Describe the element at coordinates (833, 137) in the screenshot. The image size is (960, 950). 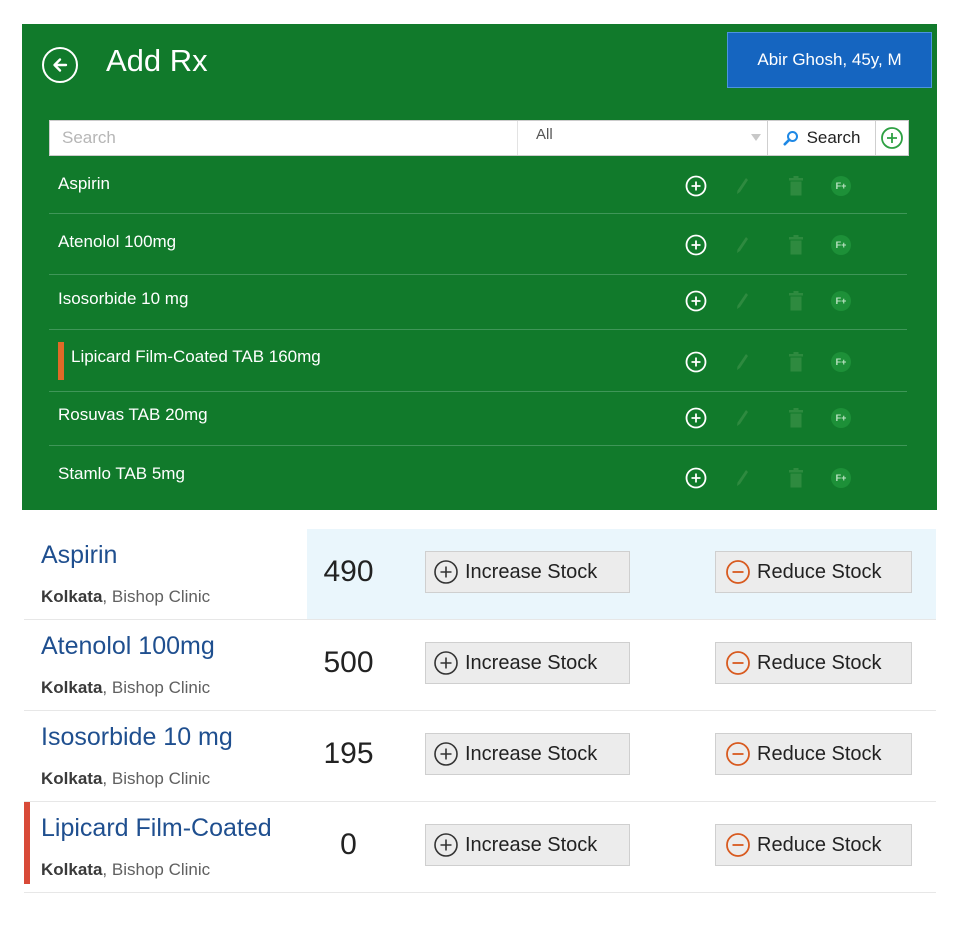
I see `search-button-label: Search` at that location.